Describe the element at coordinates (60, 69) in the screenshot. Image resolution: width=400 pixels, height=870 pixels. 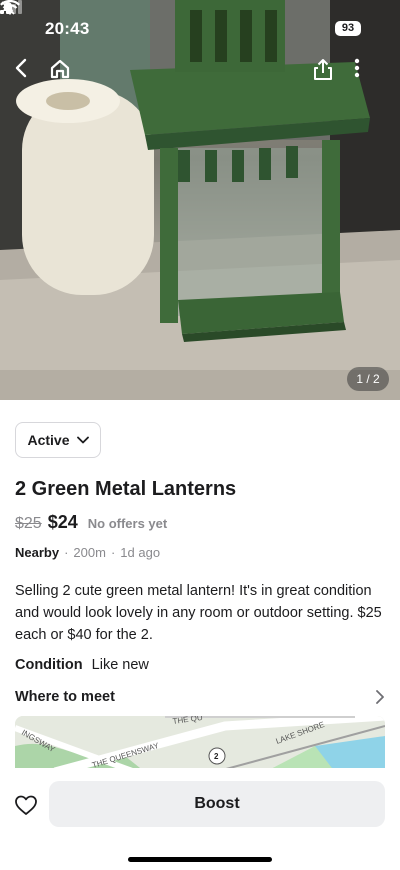
I see `home-icon` at that location.